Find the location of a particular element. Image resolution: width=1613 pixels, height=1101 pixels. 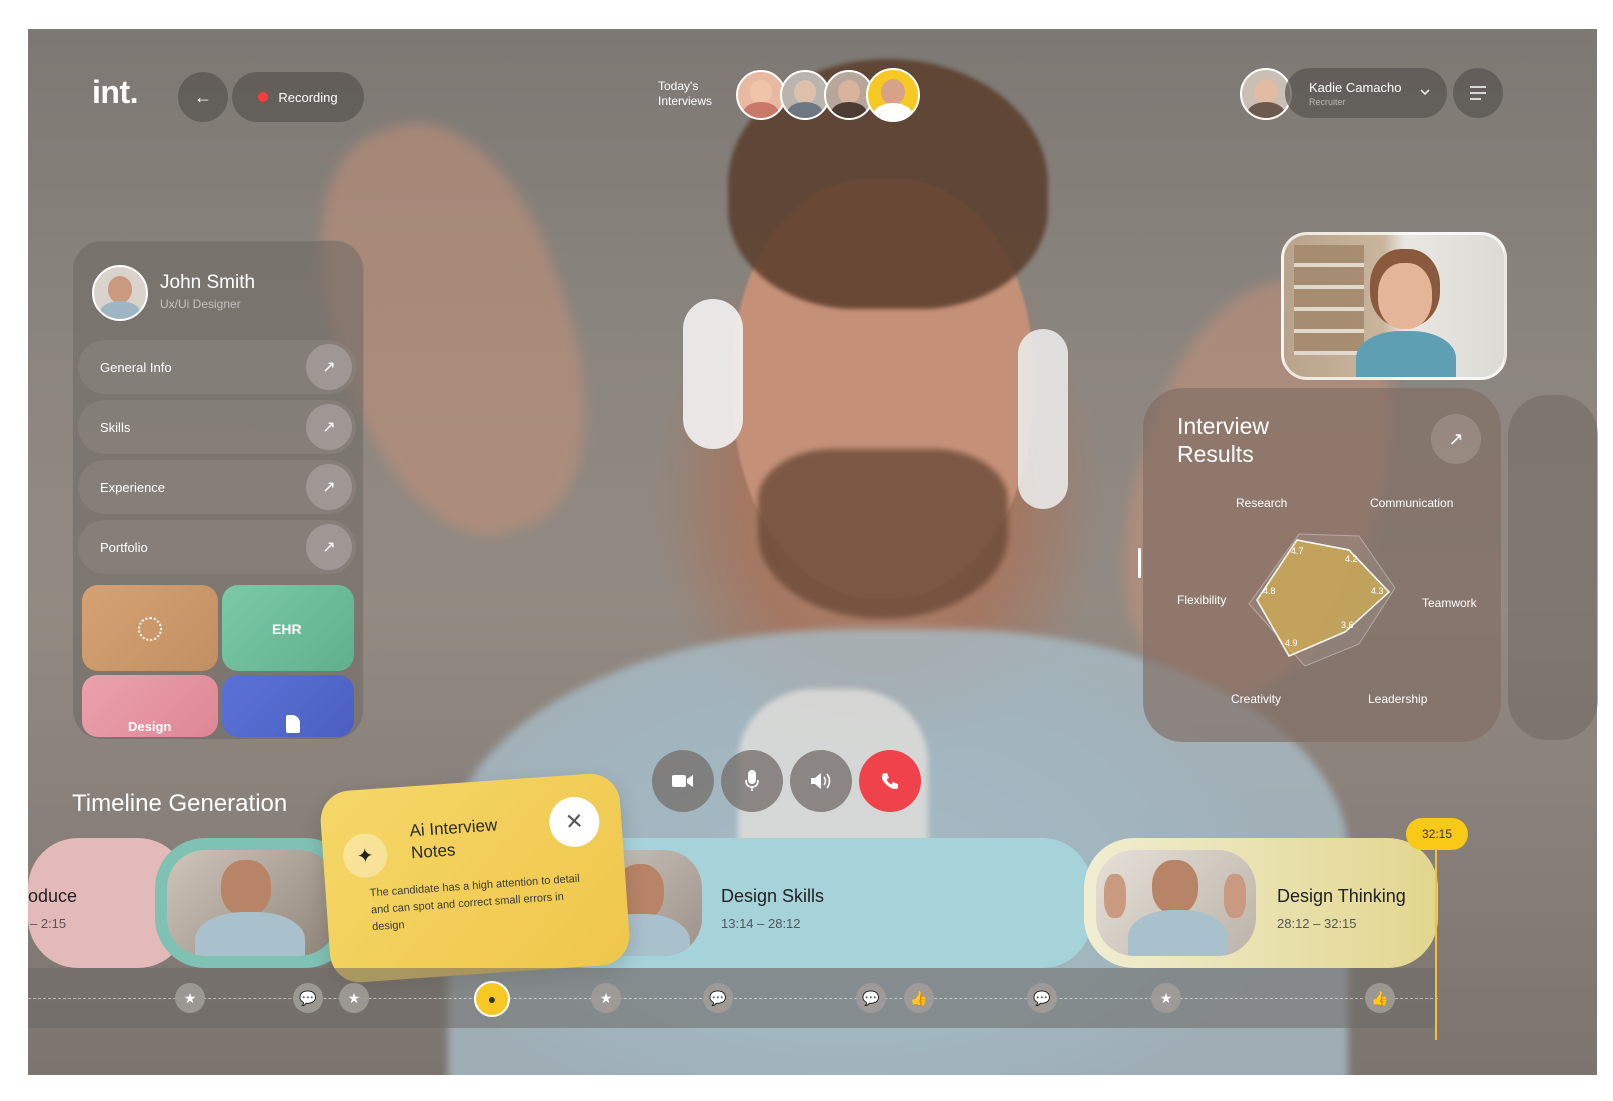

score-creativity: 4.9 is located at coordinates (1291, 643).